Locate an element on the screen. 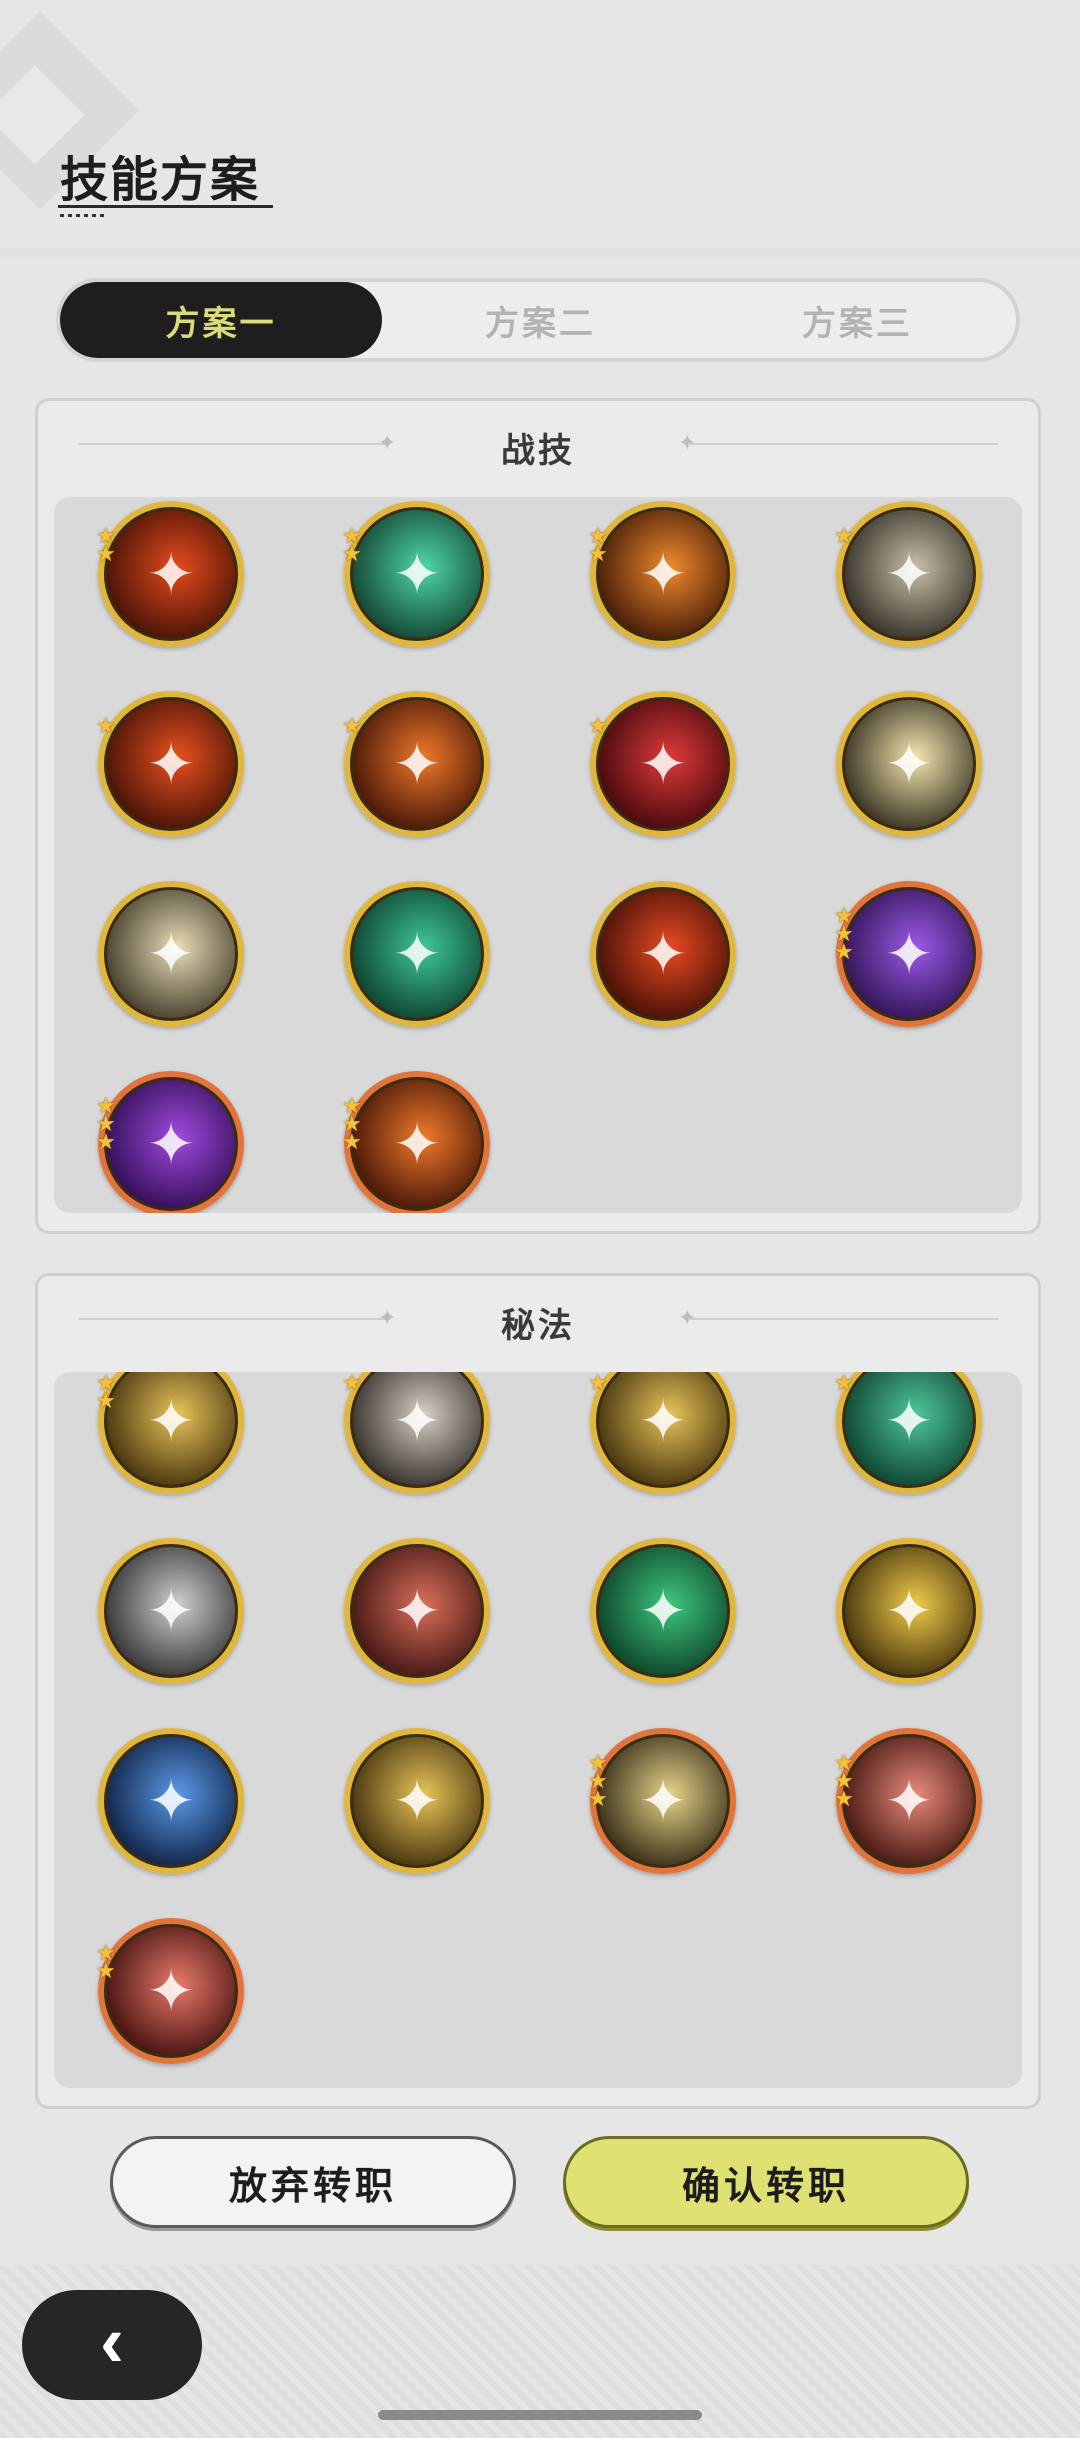  flame-burst-skill-icon: ✦ ★ ★ is located at coordinates (662, 574).